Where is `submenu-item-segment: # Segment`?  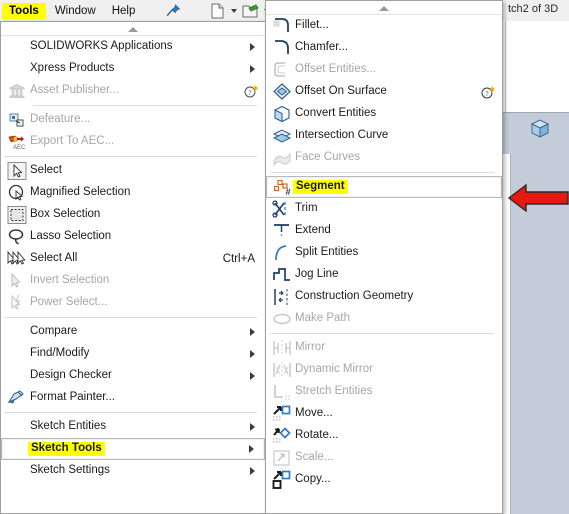
submenu-item-segment: # Segment is located at coordinates (384, 187).